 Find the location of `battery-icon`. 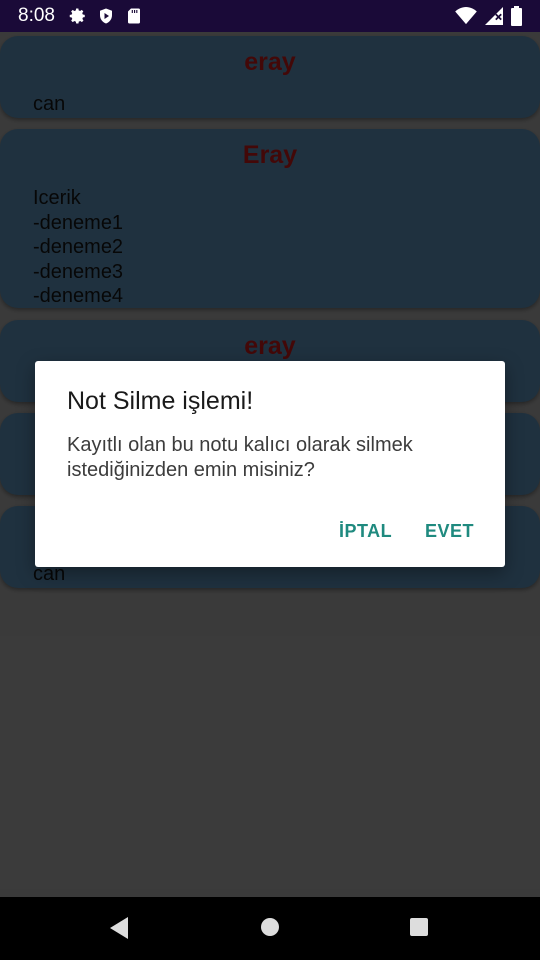

battery-icon is located at coordinates (516, 16).